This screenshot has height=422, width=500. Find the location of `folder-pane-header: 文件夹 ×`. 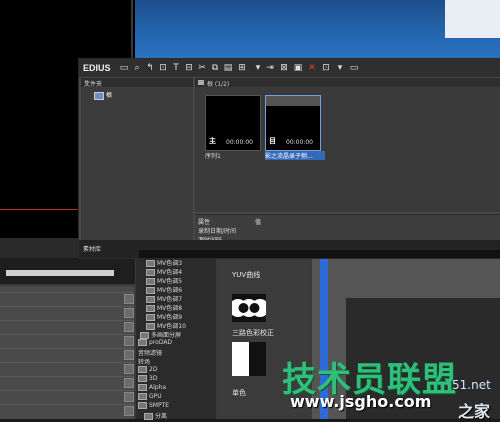

folder-pane-header: 文件夹 × is located at coordinates (137, 83).